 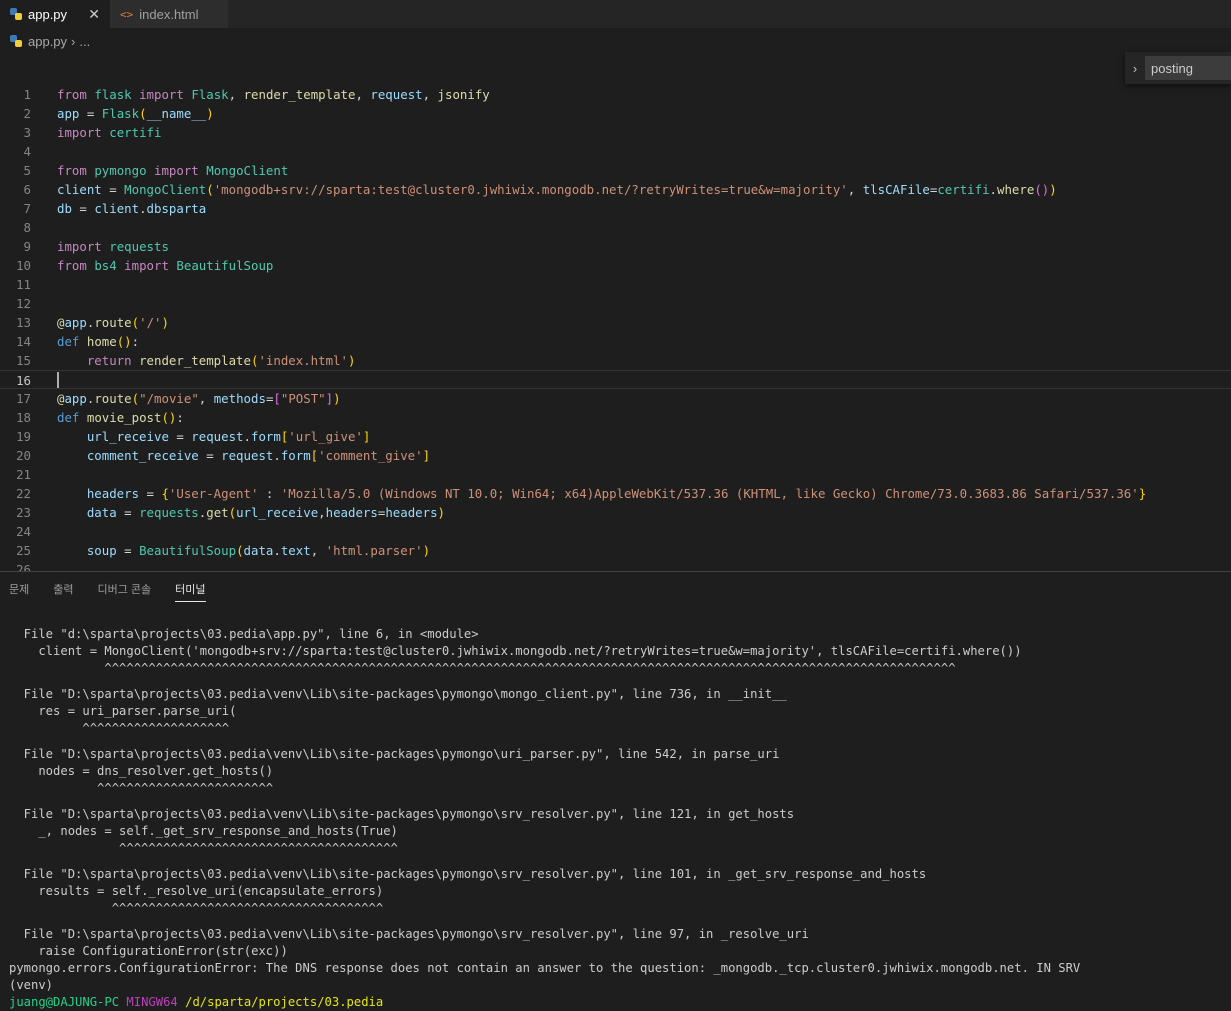 What do you see at coordinates (23, 550) in the screenshot?
I see `line-number: 25` at bounding box center [23, 550].